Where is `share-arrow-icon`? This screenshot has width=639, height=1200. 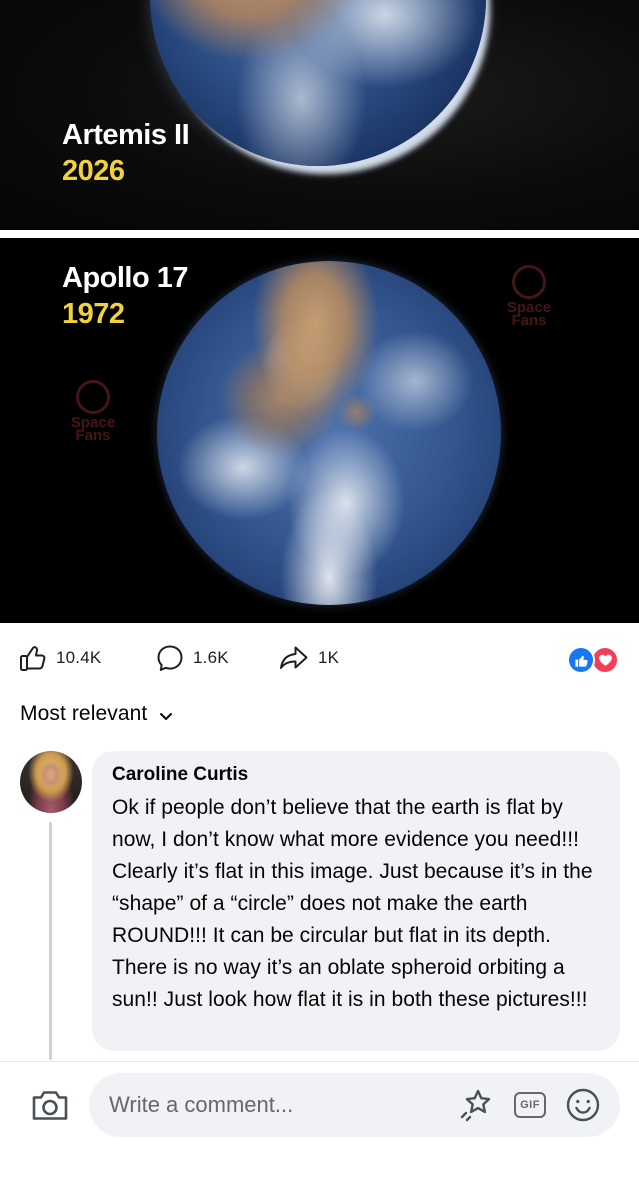
share-arrow-icon is located at coordinates (294, 657).